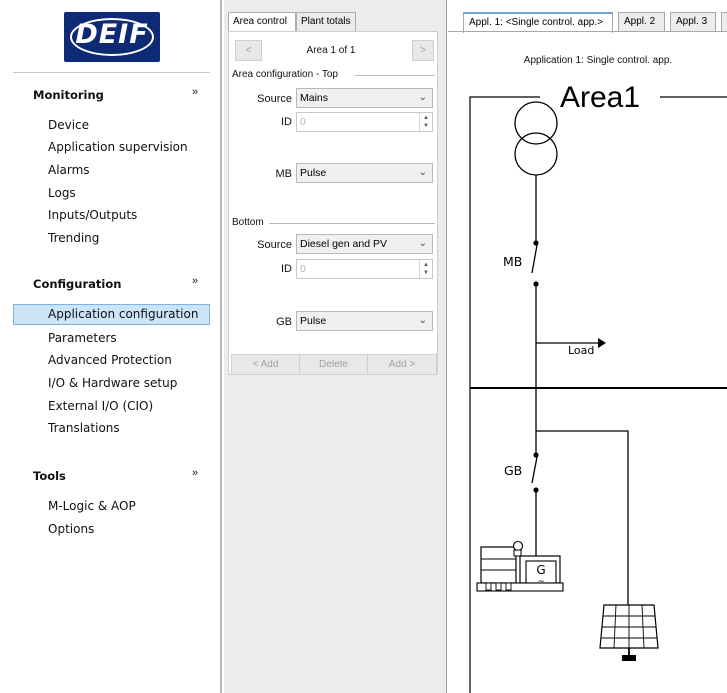 The image size is (727, 693). Describe the element at coordinates (84, 428) in the screenshot. I see `nav-item-translations: Translations` at that location.